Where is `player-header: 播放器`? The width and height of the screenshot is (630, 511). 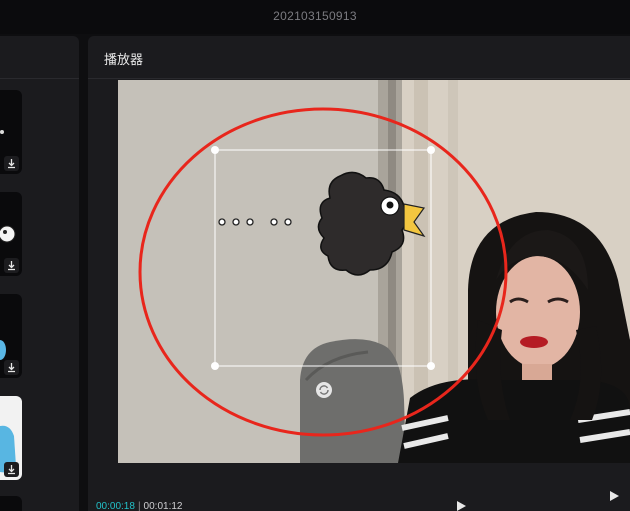 player-header: 播放器 is located at coordinates (359, 57).